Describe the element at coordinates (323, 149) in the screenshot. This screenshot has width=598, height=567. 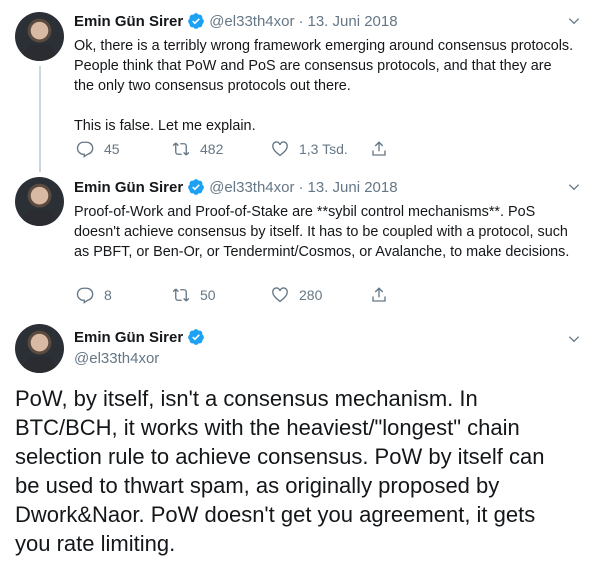
I see `like-count: 1,3 Tsd.` at that location.